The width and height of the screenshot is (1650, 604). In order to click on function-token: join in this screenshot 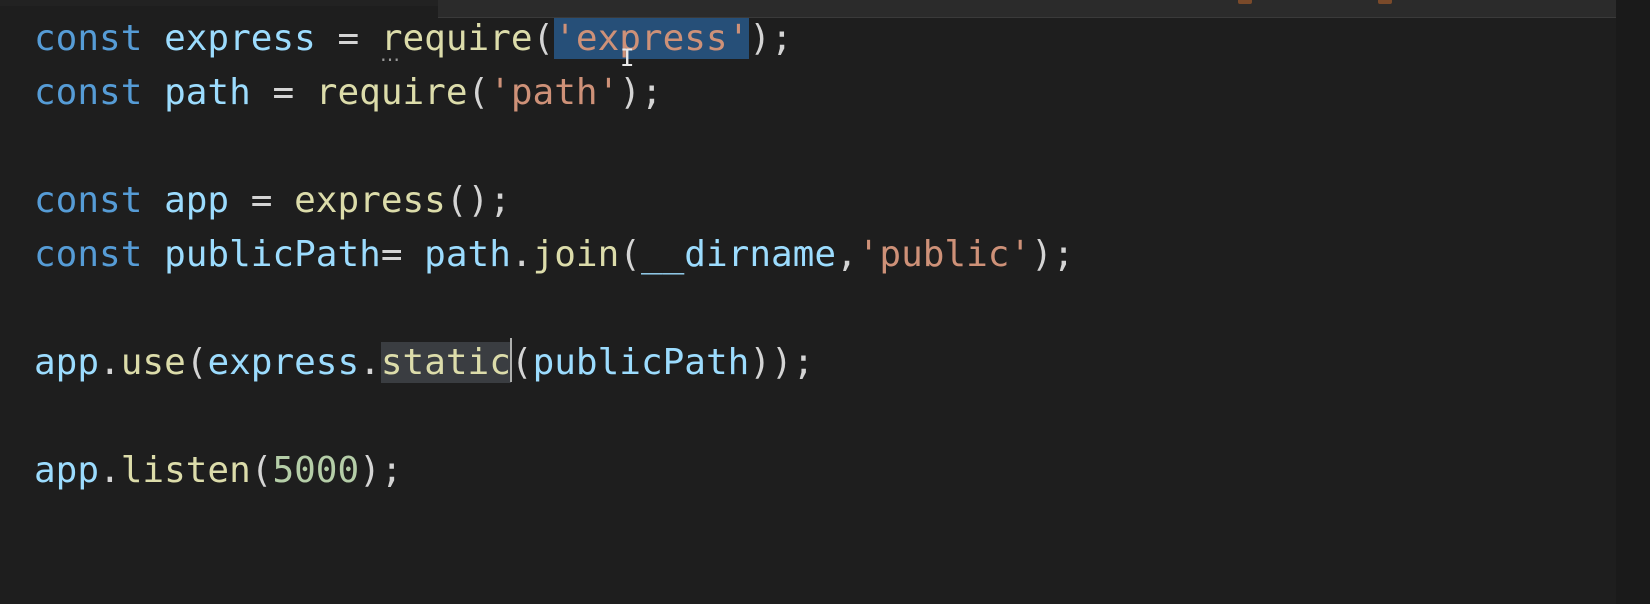, I will do `click(576, 254)`.